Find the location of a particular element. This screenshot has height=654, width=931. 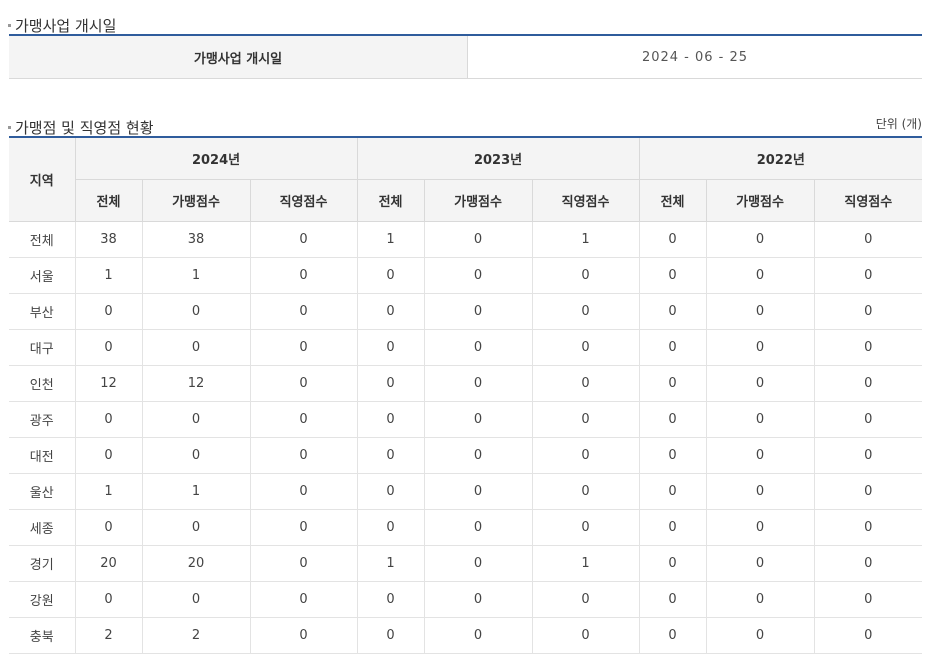

sub-header-total: 전체 is located at coordinates (672, 200).